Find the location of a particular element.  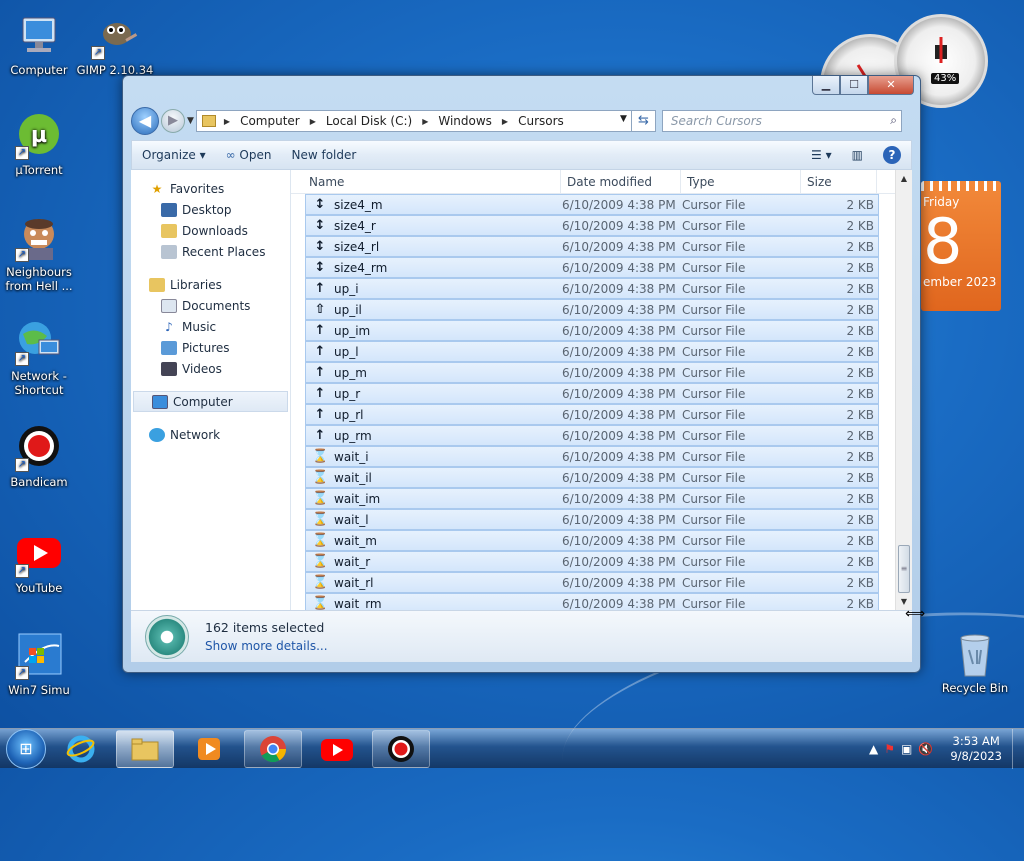

table-row: ⌛ wait_r 6/10/2009 4:38 PM Cursor File 2 KB is located at coordinates (592, 561).